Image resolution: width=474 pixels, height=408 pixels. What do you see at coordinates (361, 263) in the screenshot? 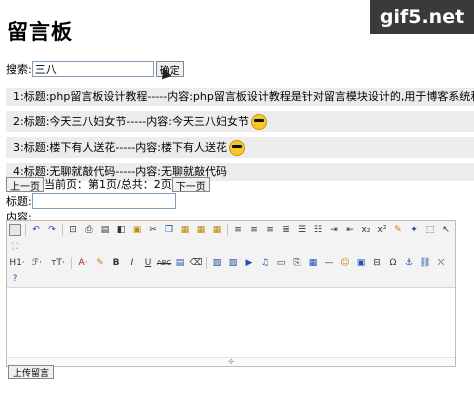
I see `baidu-map-icon: ▣` at bounding box center [361, 263].